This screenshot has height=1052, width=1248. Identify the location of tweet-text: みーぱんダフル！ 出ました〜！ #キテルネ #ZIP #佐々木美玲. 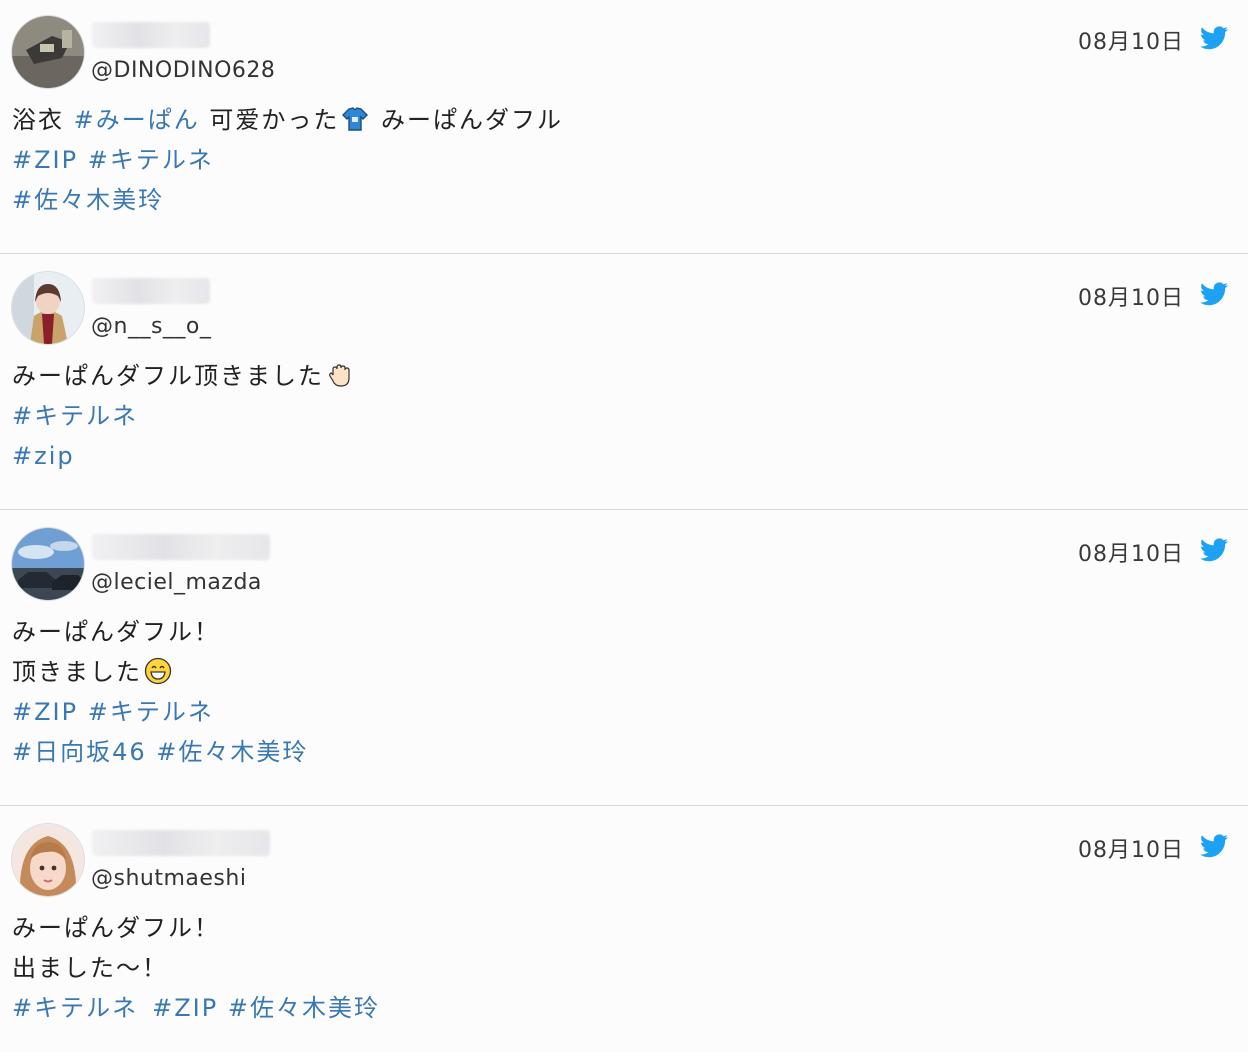
(196, 968).